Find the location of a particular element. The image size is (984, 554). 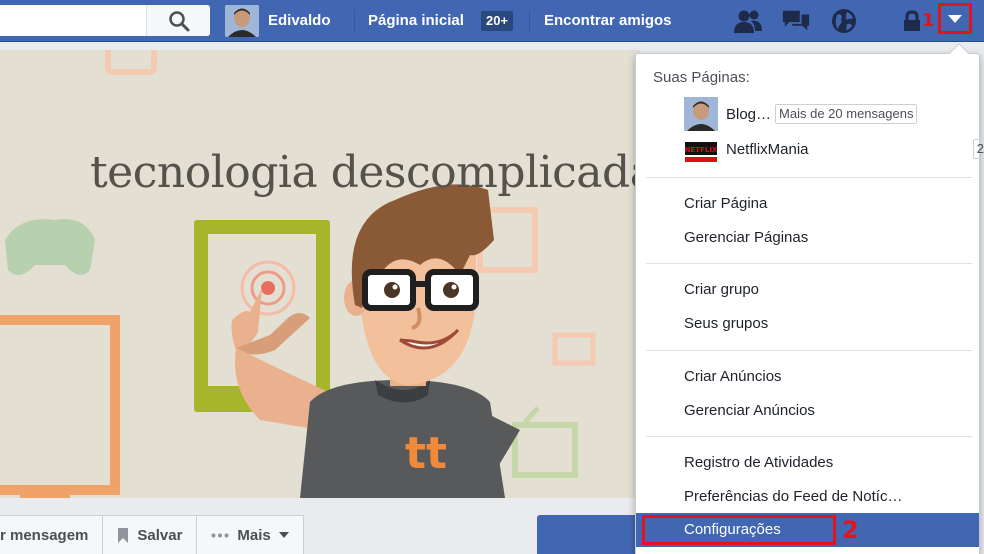

page-avatar: NETFLIX is located at coordinates (701, 149).